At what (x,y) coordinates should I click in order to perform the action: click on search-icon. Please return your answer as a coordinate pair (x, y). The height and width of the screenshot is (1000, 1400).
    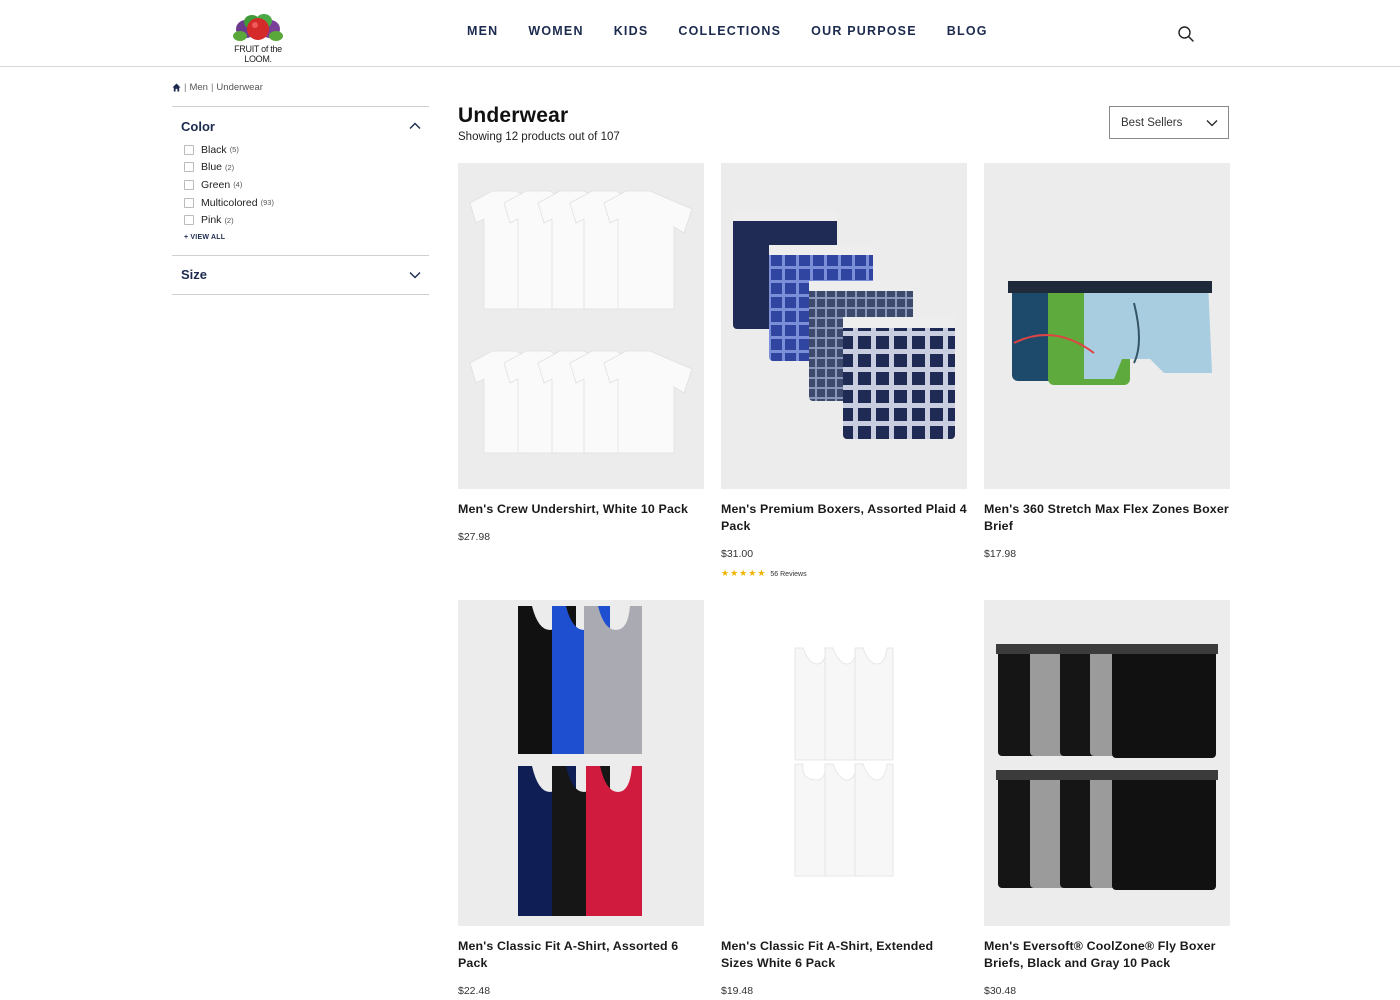
    Looking at the image, I should click on (1186, 34).